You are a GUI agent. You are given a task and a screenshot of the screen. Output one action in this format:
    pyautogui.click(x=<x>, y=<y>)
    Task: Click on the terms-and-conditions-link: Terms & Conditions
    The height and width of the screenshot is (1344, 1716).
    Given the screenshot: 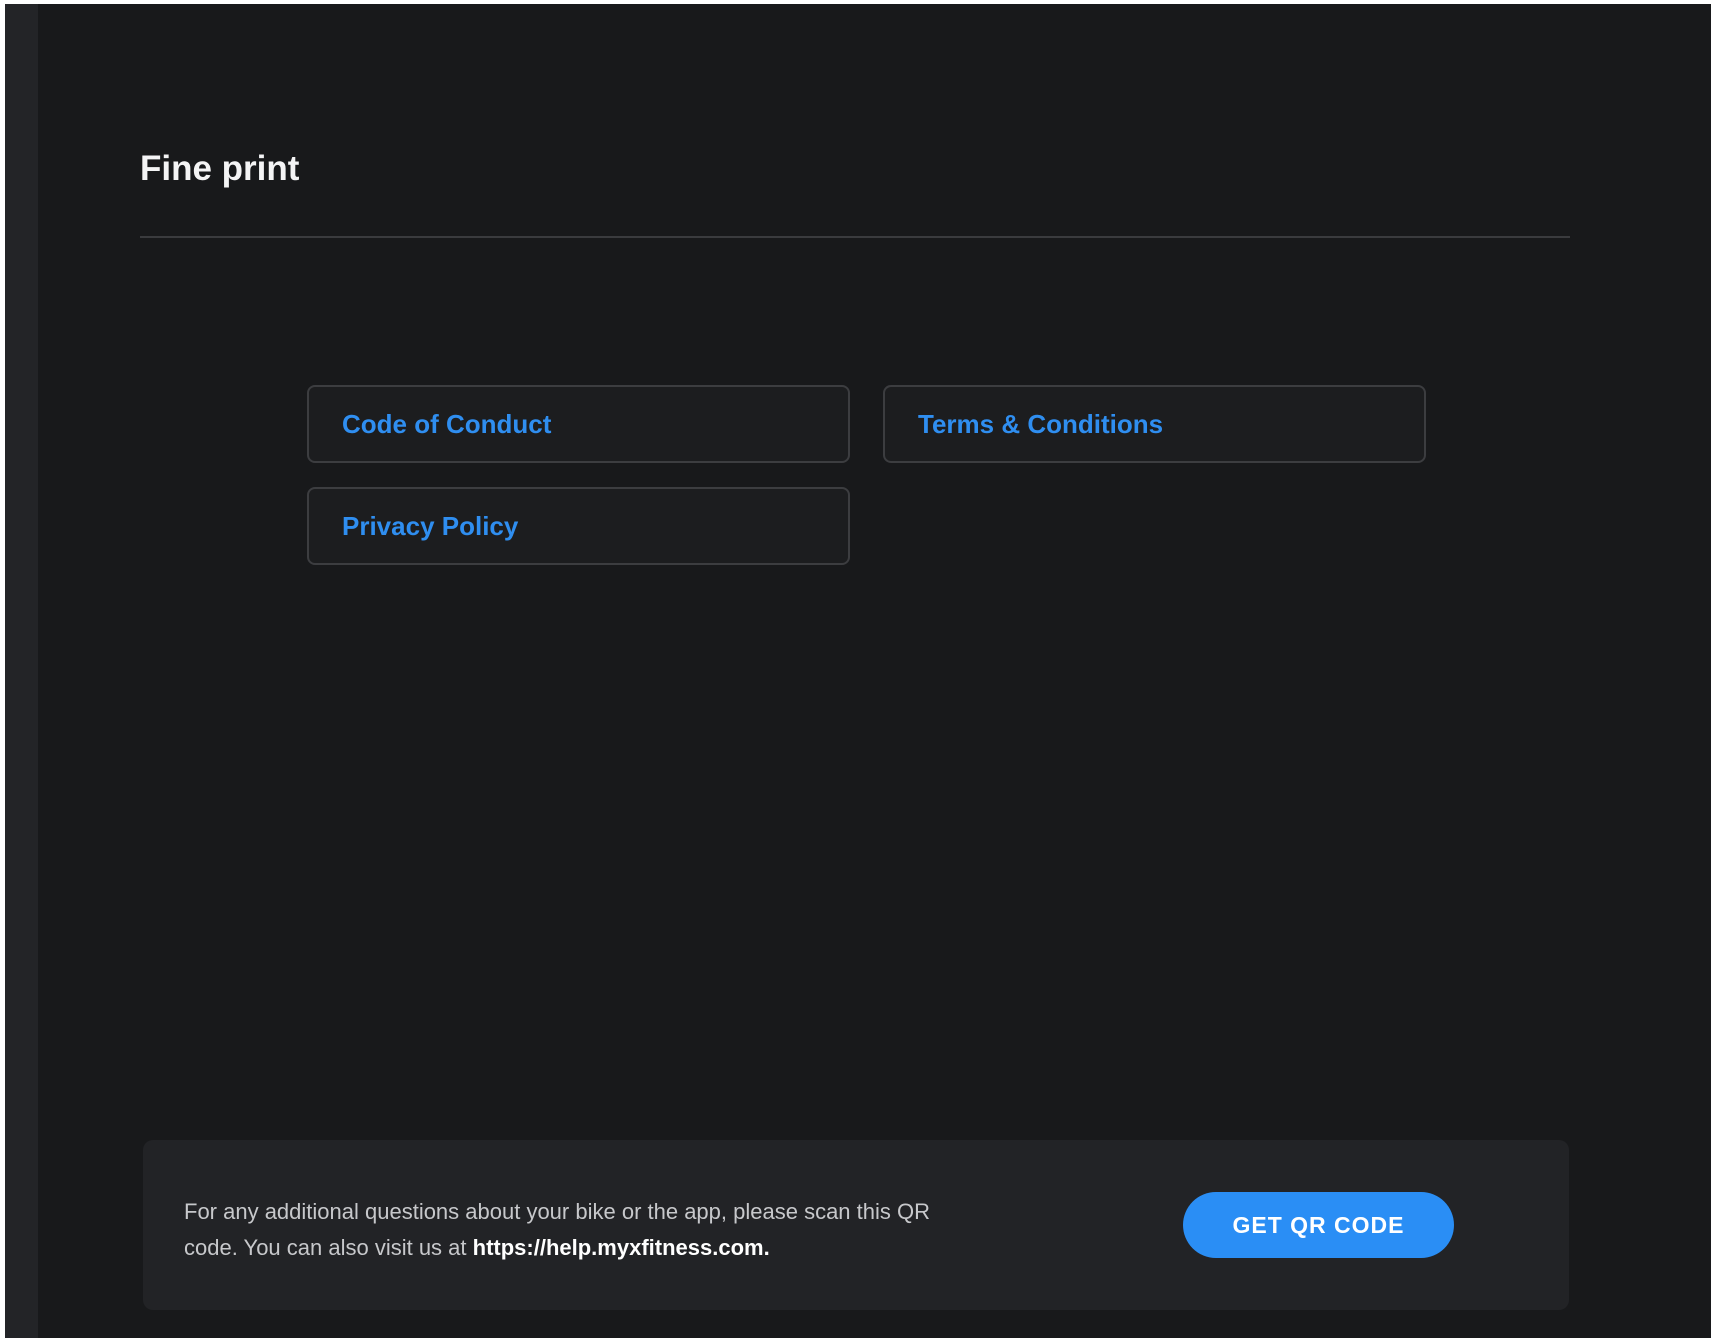 What is the action you would take?
    pyautogui.click(x=1154, y=424)
    